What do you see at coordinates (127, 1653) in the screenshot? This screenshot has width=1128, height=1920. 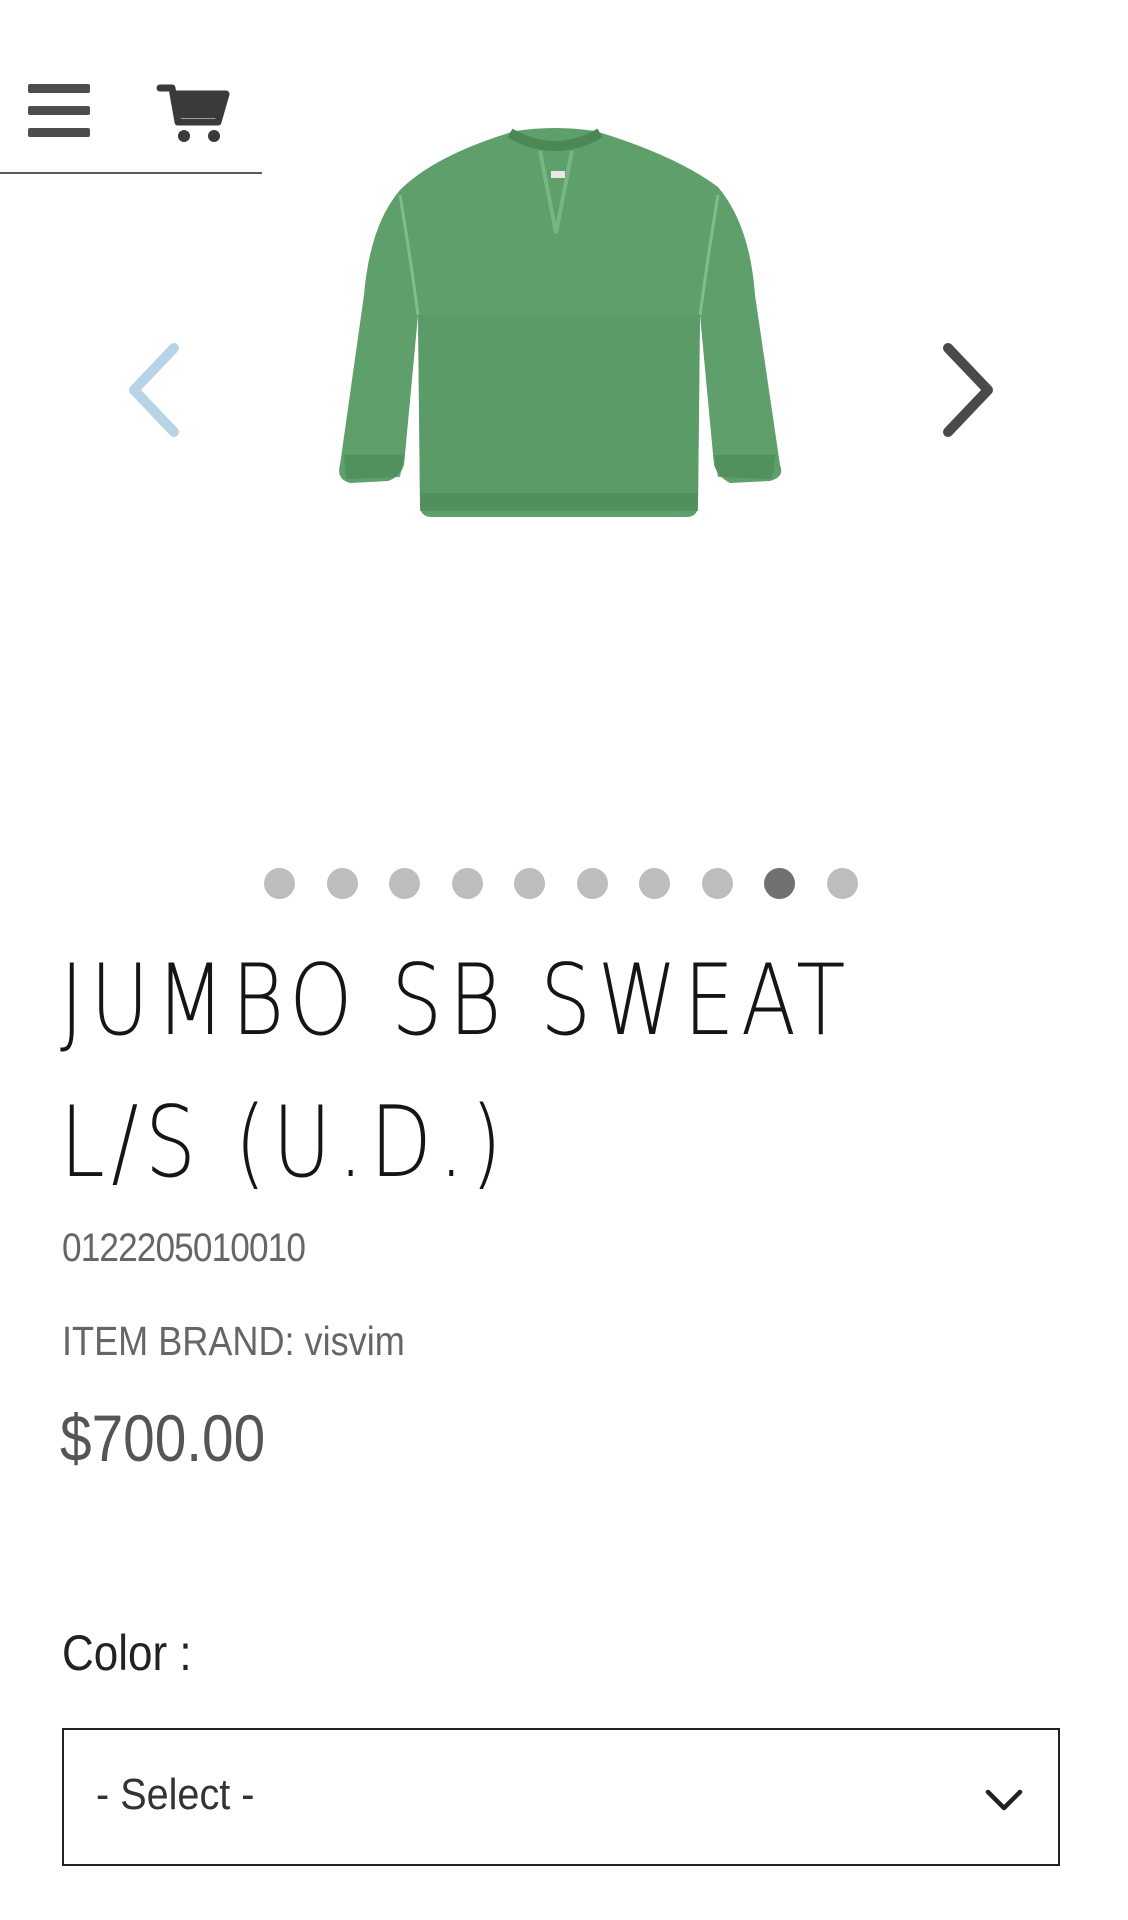 I see `color-label: Color :` at bounding box center [127, 1653].